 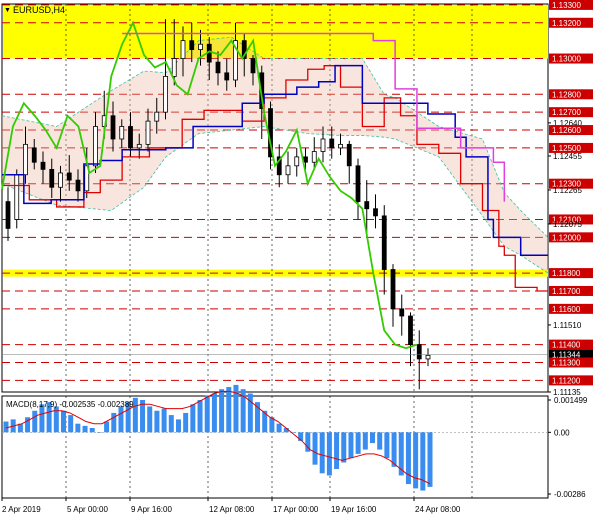 What do you see at coordinates (438, 509) in the screenshot?
I see `x-tick-label: 24 Apr 08:00` at bounding box center [438, 509].